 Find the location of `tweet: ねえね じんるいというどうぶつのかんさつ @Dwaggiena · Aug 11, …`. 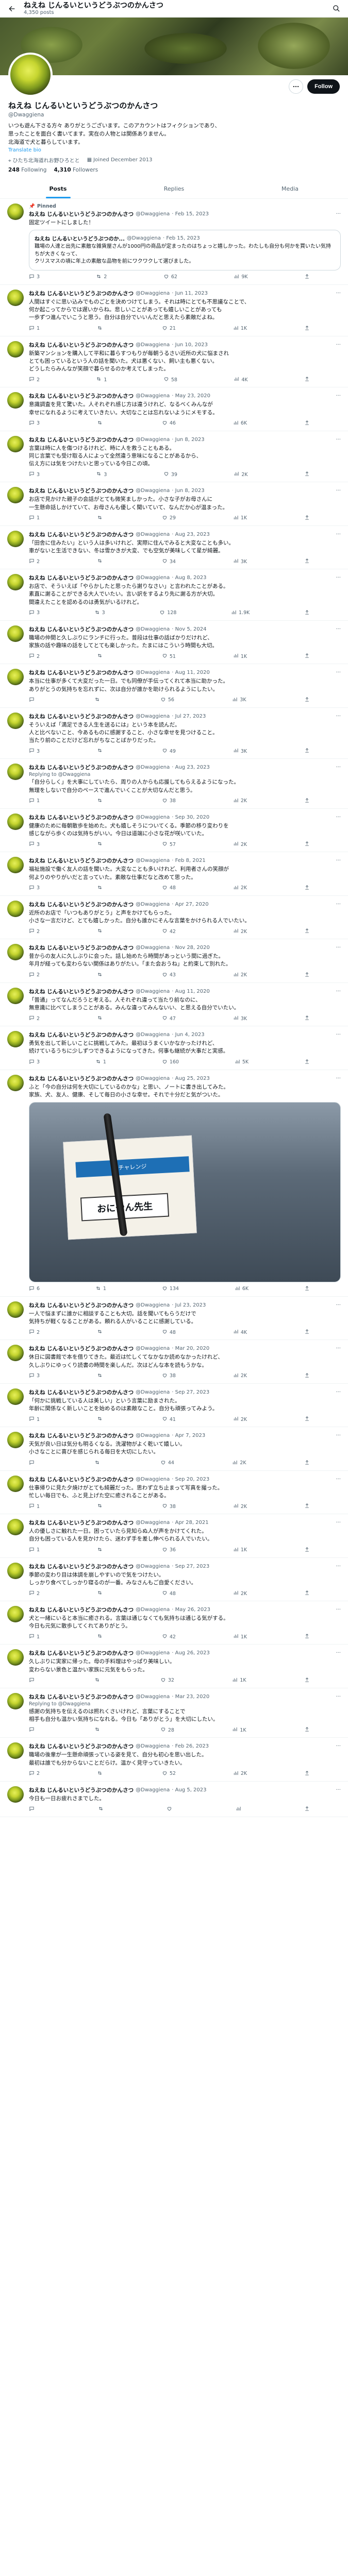

tweet: ねえね じんるいというどうぶつのかんさつ @Dwaggiena · Aug 11, … is located at coordinates (174, 1005).